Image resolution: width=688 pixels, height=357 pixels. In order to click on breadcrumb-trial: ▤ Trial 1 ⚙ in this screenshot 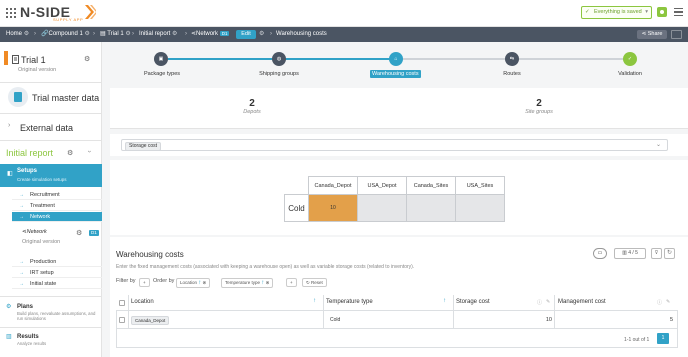, I will do `click(115, 34)`.